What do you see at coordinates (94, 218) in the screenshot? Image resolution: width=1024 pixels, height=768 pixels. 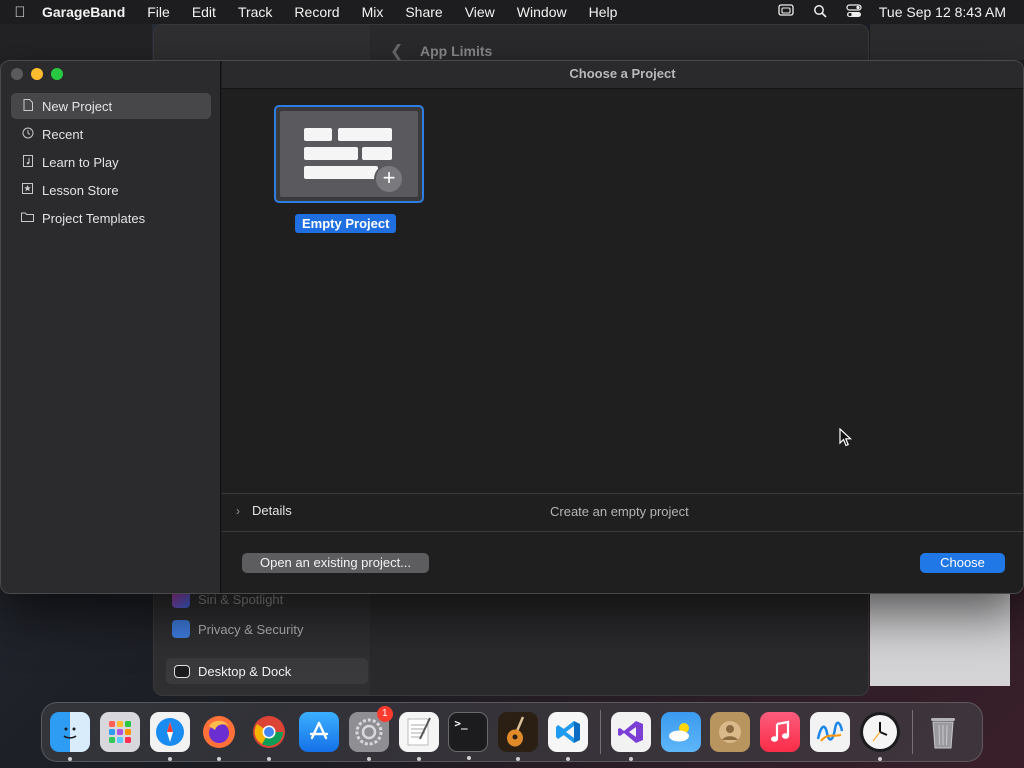 I see `sidebar-item-label: Project Templates` at bounding box center [94, 218].